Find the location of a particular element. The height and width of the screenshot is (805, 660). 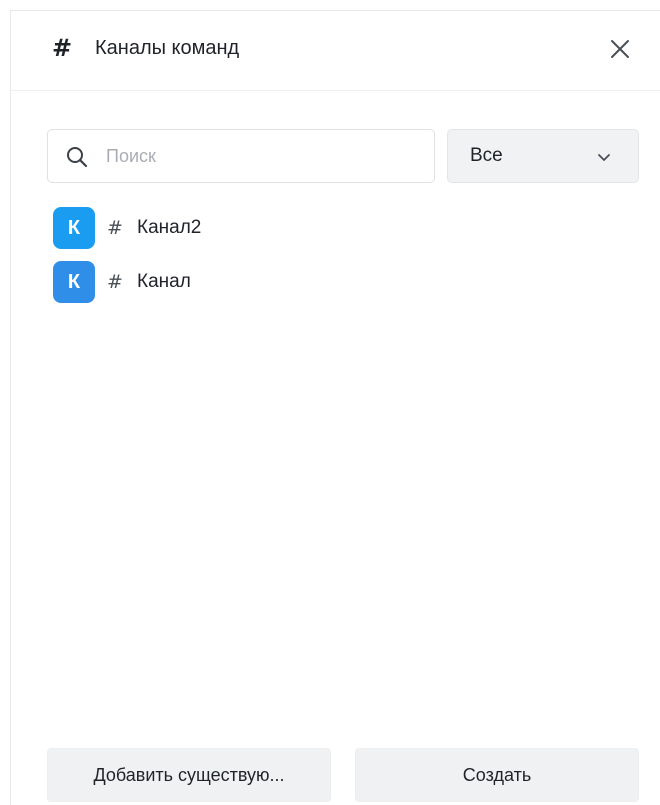

channel-item-kanal: К # Канал is located at coordinates (347, 283).